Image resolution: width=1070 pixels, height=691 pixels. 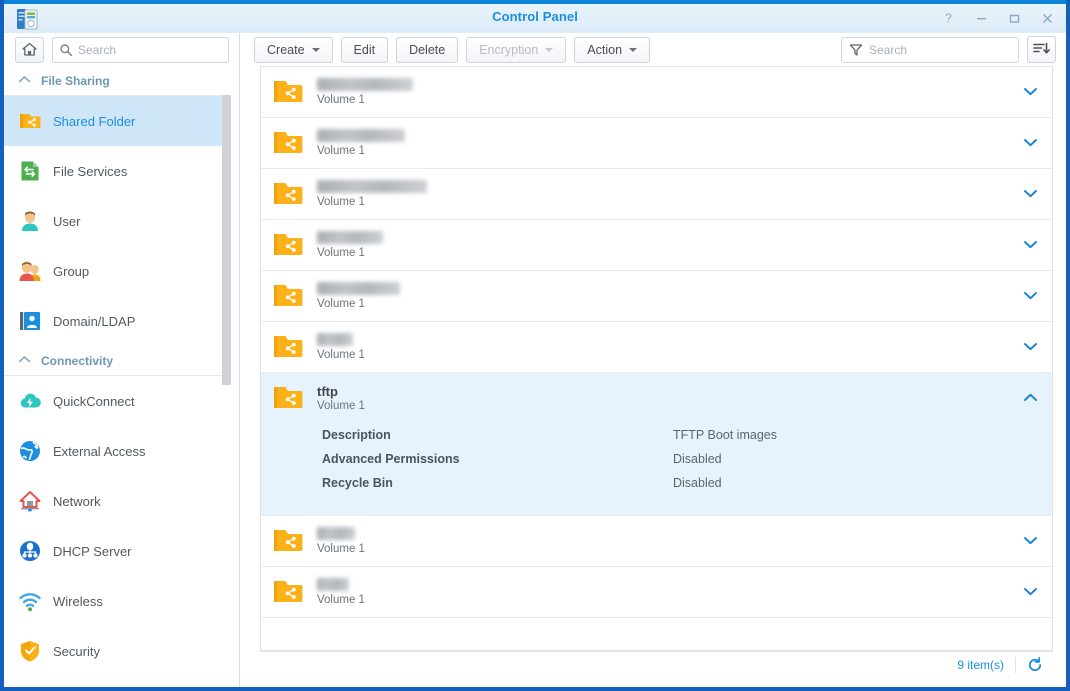 I want to click on sidebar-search-input: Search, so click(x=140, y=49).